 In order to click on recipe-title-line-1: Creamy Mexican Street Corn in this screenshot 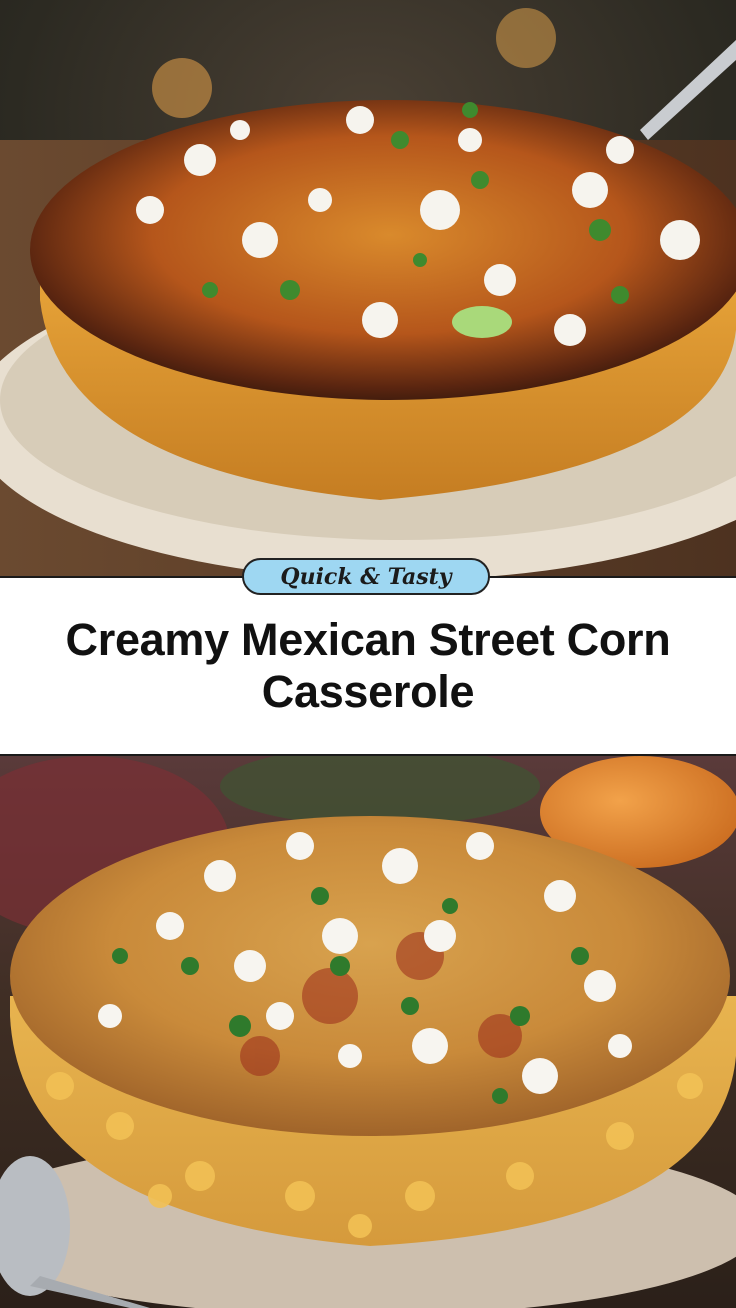, I will do `click(368, 639)`.